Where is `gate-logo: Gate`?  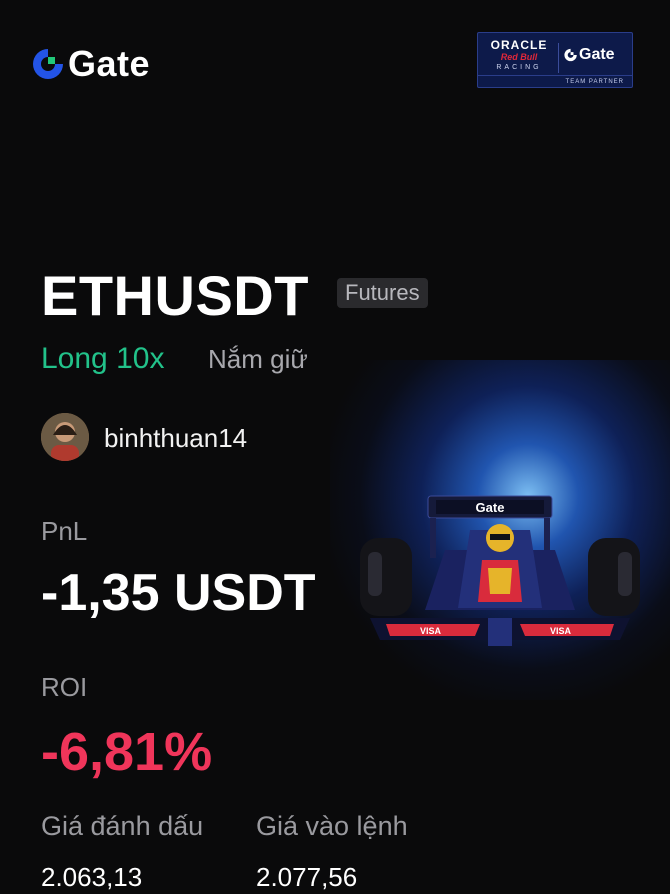 gate-logo: Gate is located at coordinates (91, 64).